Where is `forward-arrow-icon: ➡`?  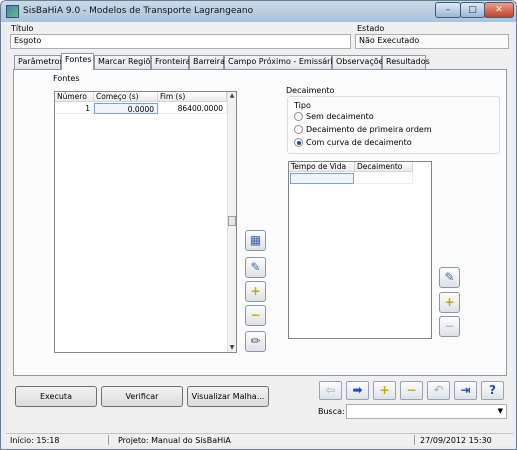
forward-arrow-icon: ➡ is located at coordinates (357, 390).